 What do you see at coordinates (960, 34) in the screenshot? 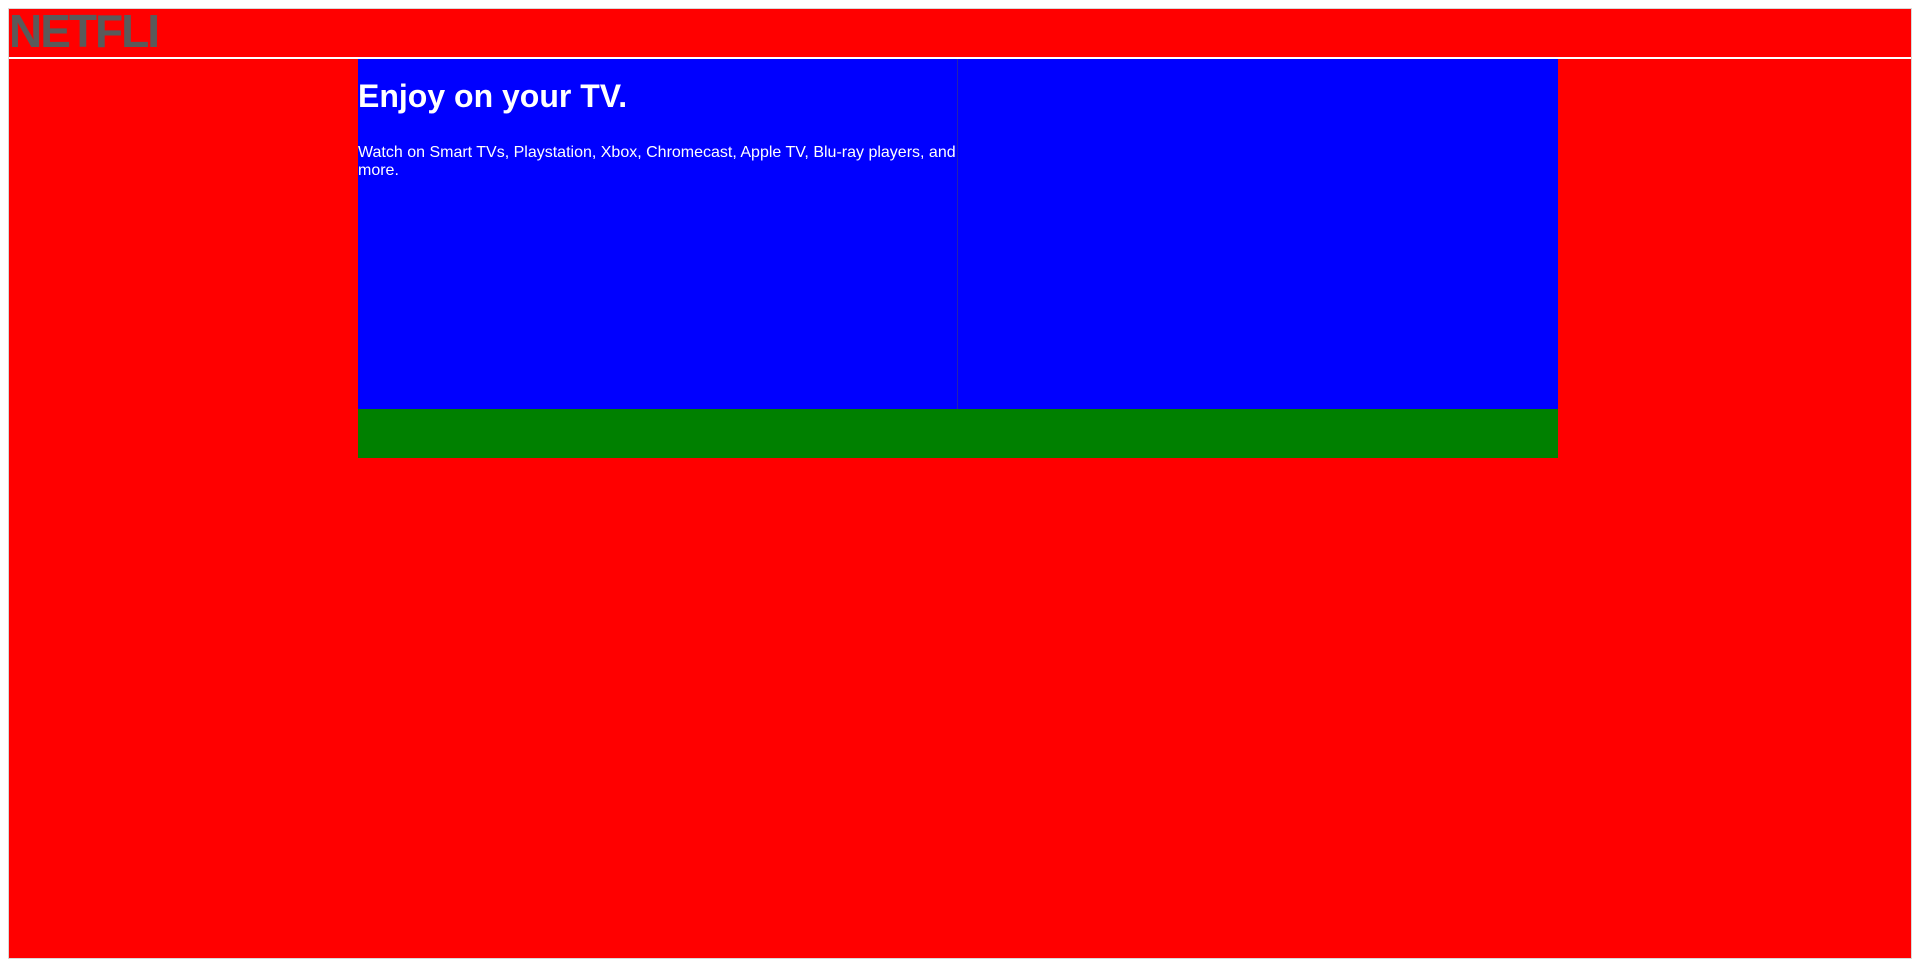
I see `header: NETFLIX` at bounding box center [960, 34].